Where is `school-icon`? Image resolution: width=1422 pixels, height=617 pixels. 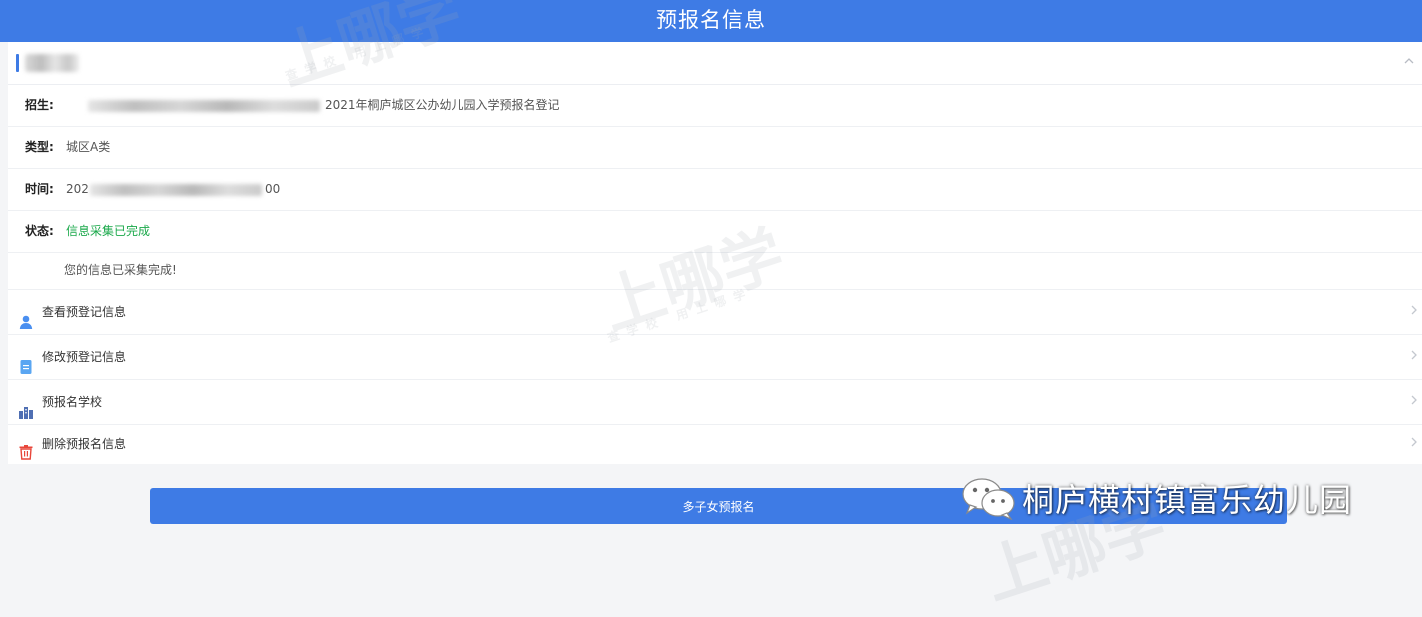
school-icon is located at coordinates (26, 406).